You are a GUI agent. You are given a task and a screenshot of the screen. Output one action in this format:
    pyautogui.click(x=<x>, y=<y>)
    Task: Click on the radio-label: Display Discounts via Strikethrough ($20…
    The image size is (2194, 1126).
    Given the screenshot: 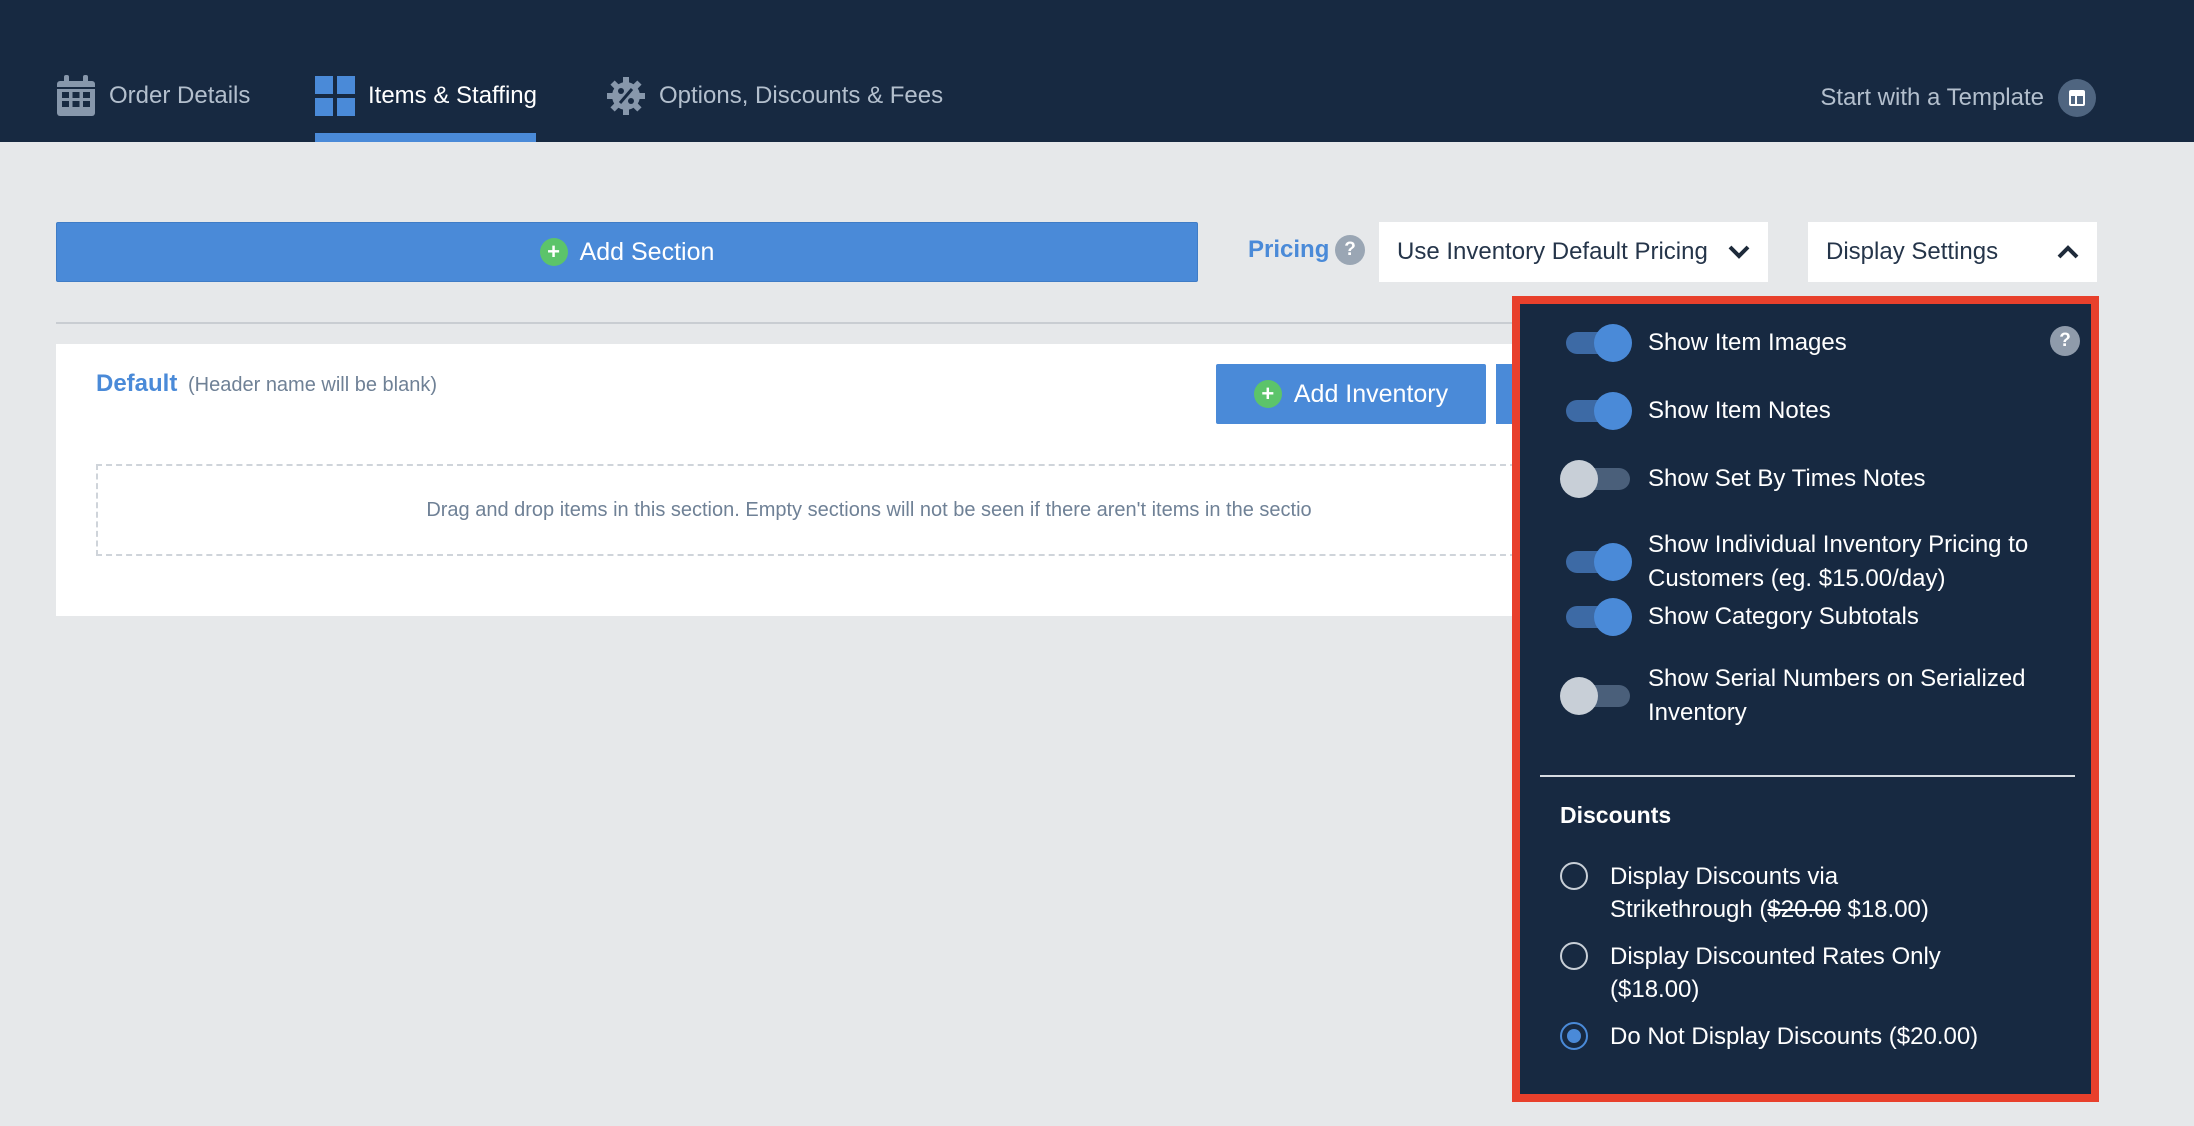 What is the action you would take?
    pyautogui.click(x=1769, y=893)
    